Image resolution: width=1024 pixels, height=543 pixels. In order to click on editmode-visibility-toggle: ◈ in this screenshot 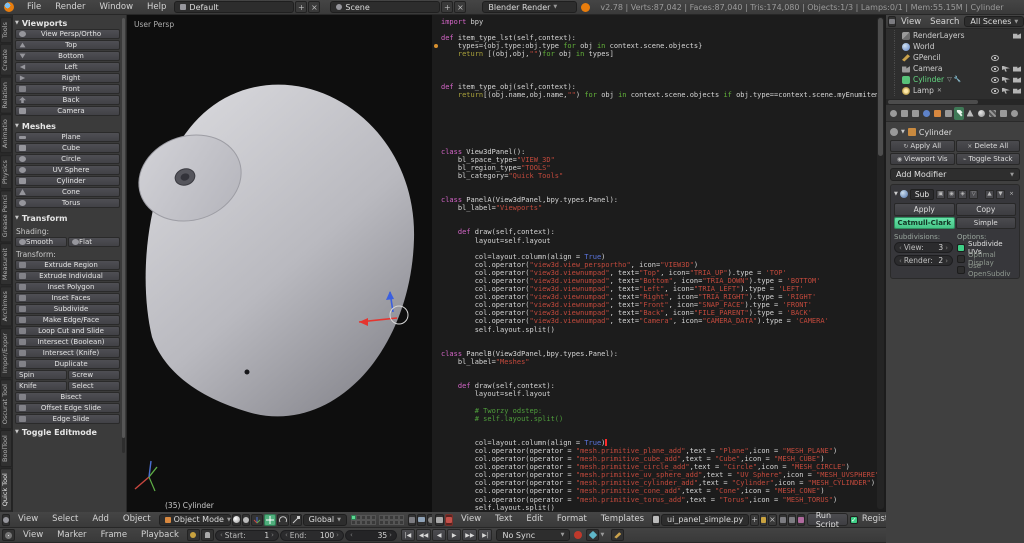, I will do `click(963, 194)`.